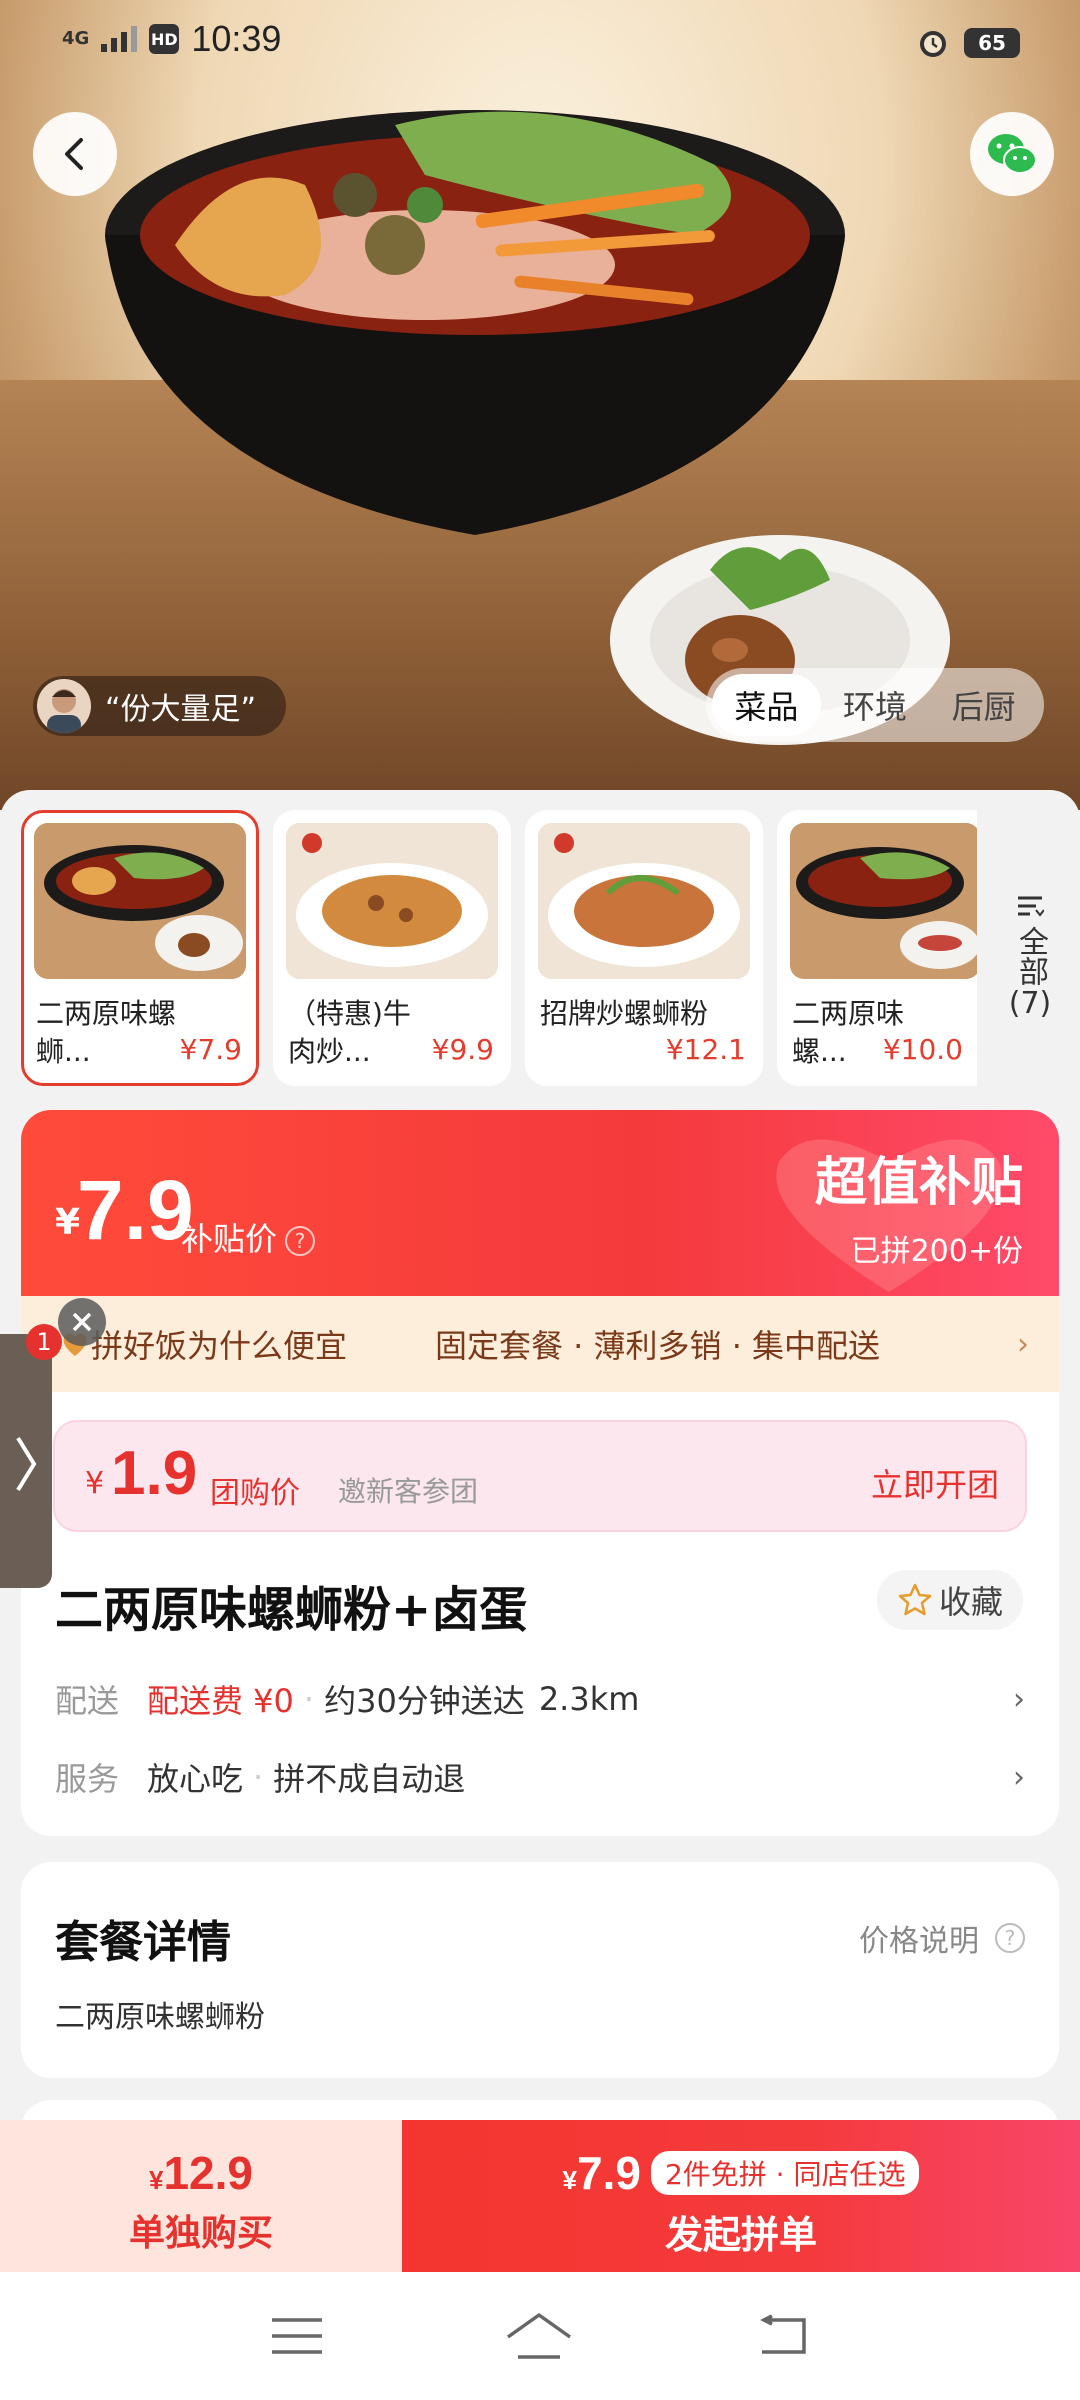  I want to click on favorite-button: 收藏, so click(949, 1600).